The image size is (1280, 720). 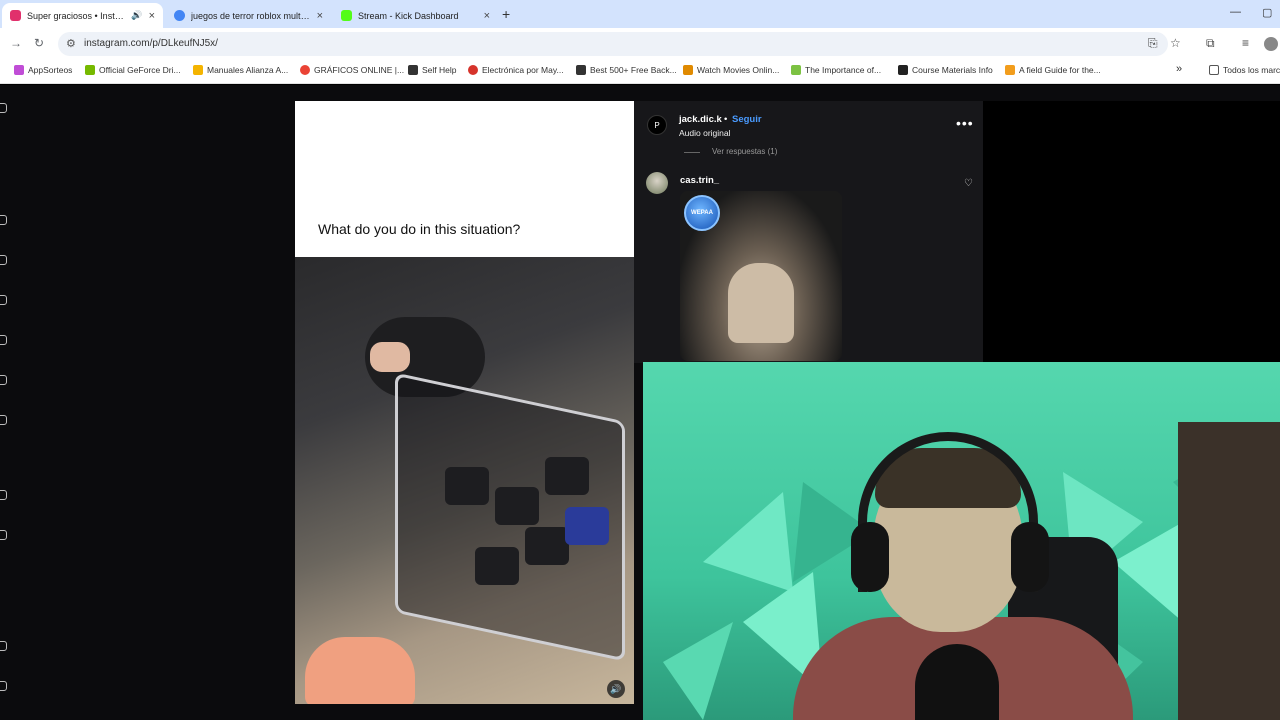 What do you see at coordinates (415, 15) in the screenshot?
I see `tab-kick-dashboard: Stream - Kick Dashboard ×` at bounding box center [415, 15].